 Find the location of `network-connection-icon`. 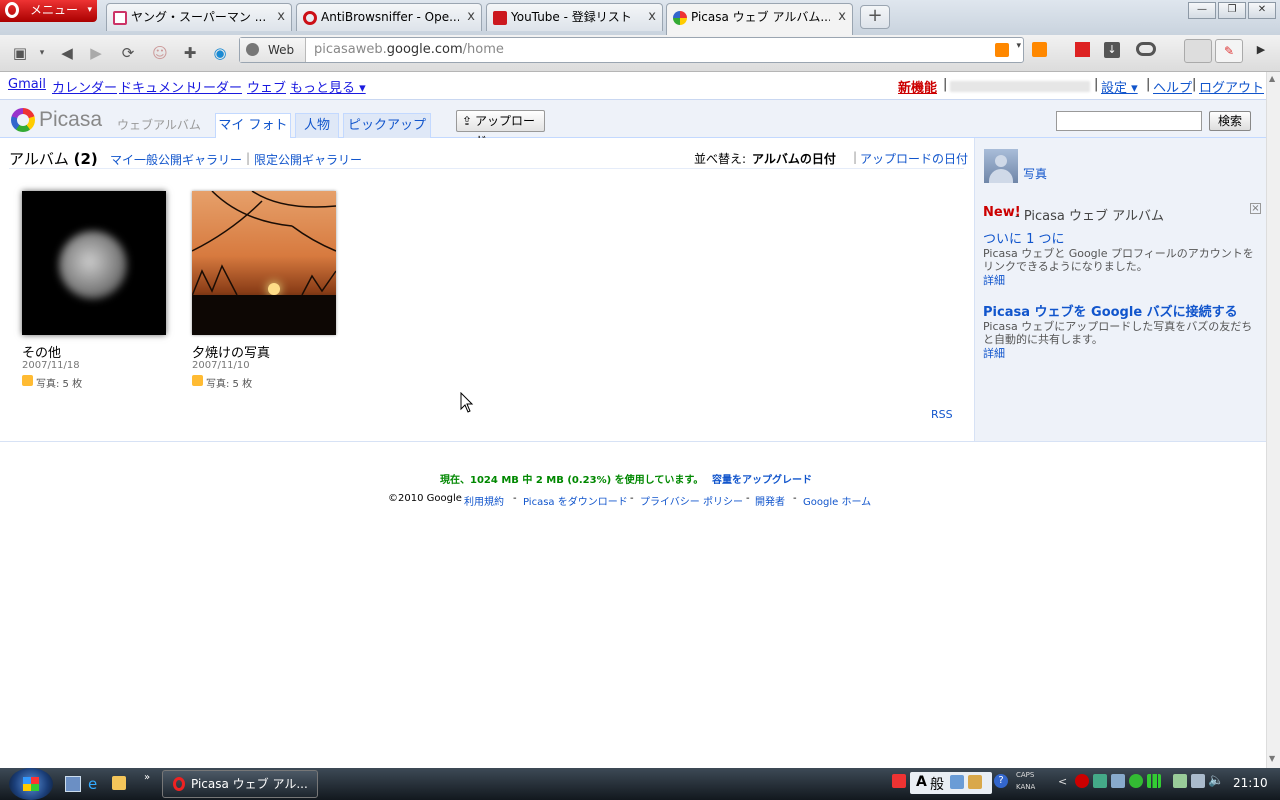

network-connection-icon is located at coordinates (1198, 781).